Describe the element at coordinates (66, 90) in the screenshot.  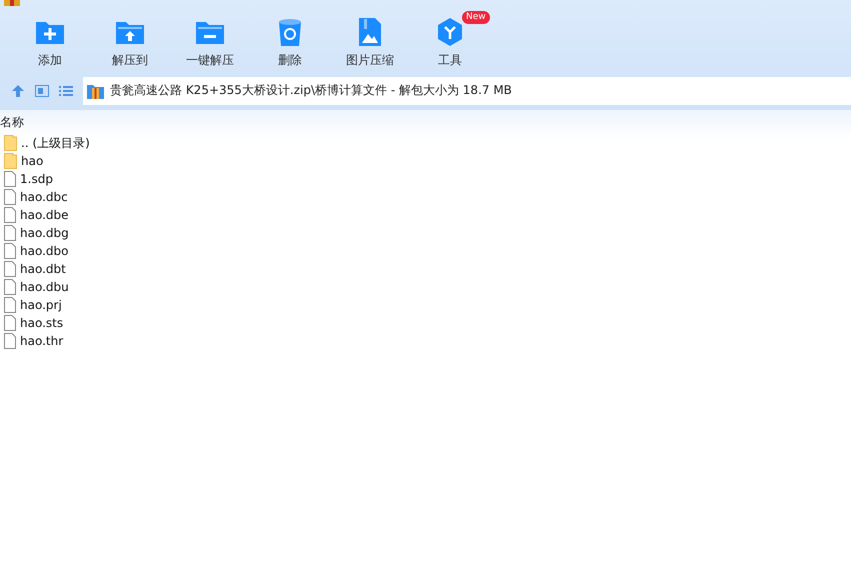
I see `list-view-icon` at that location.